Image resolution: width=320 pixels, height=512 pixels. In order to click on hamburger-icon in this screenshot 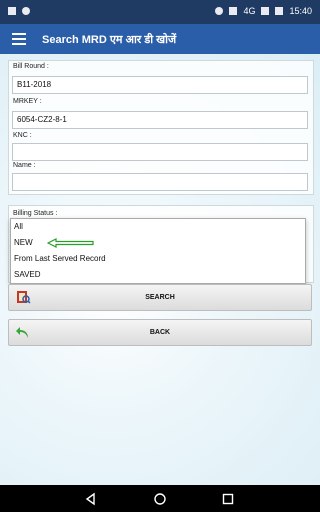, I will do `click(19, 39)`.